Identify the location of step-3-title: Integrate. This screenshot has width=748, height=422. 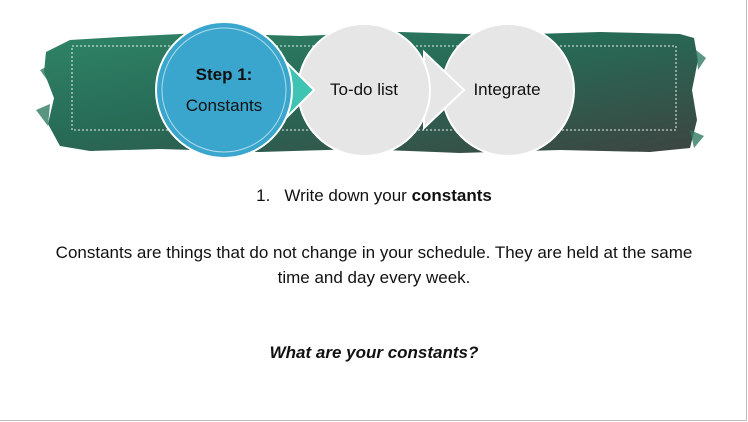
(507, 89).